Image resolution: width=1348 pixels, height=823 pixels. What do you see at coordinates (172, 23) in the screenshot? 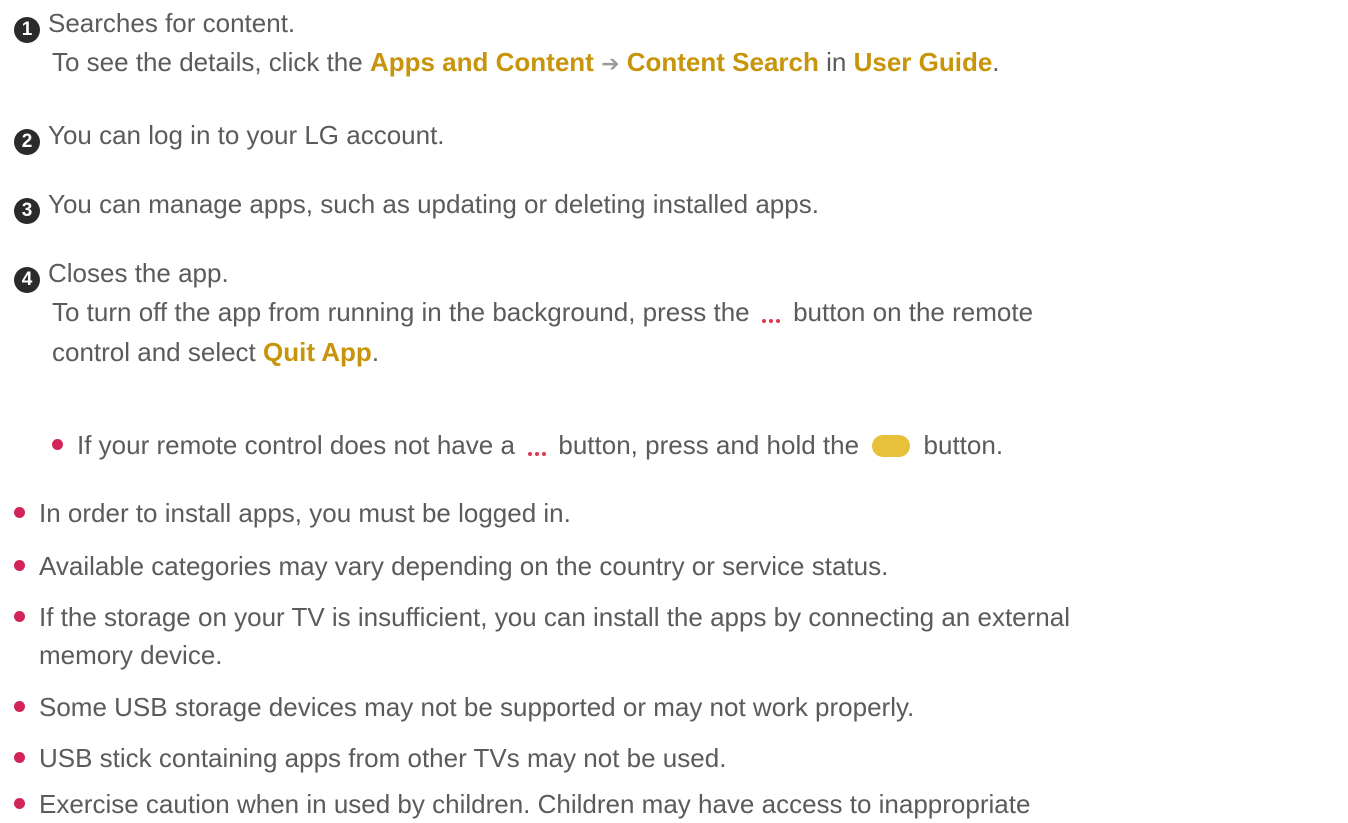
I see `step-1-text: Searches for content.` at bounding box center [172, 23].